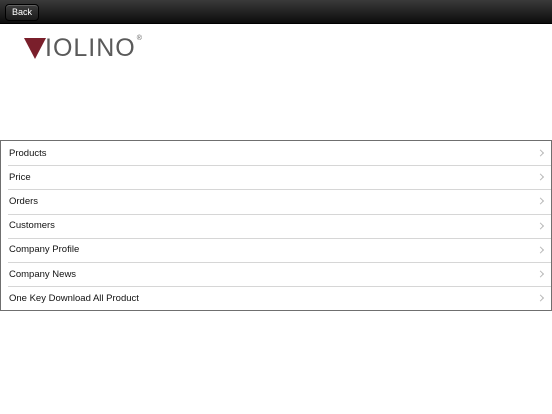 Image resolution: width=552 pixels, height=414 pixels. Describe the element at coordinates (90, 48) in the screenshot. I see `logo-text: IOLINO` at that location.